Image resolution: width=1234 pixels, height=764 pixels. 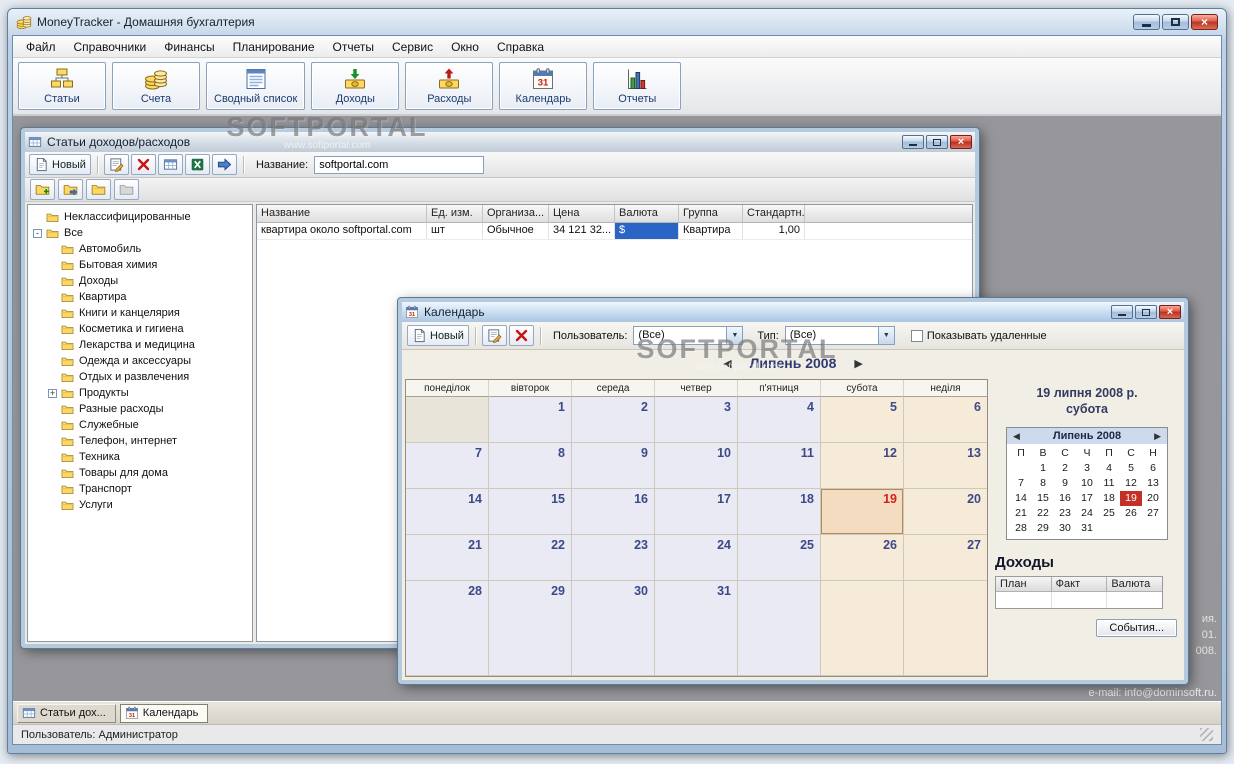 What do you see at coordinates (711, 214) in the screenshot?
I see `column-header: Группа` at bounding box center [711, 214].